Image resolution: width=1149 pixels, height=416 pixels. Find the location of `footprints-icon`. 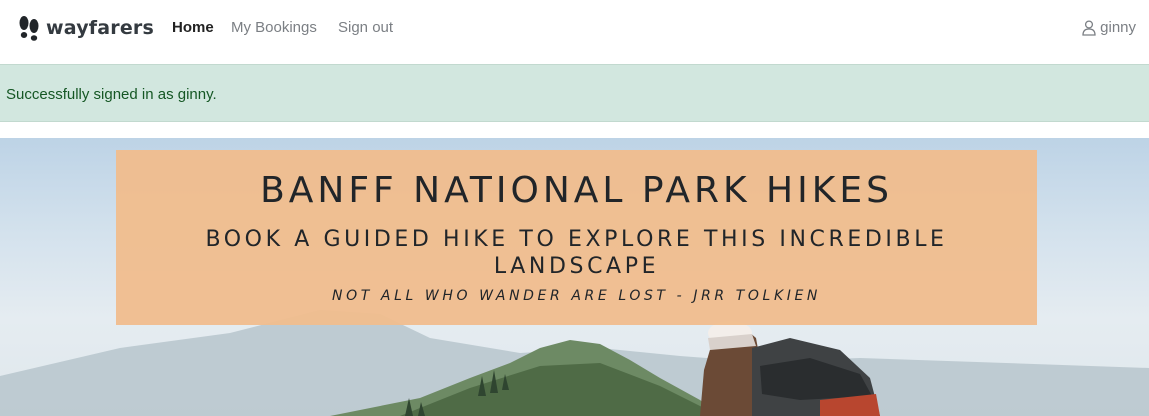

footprints-icon is located at coordinates (29, 28).